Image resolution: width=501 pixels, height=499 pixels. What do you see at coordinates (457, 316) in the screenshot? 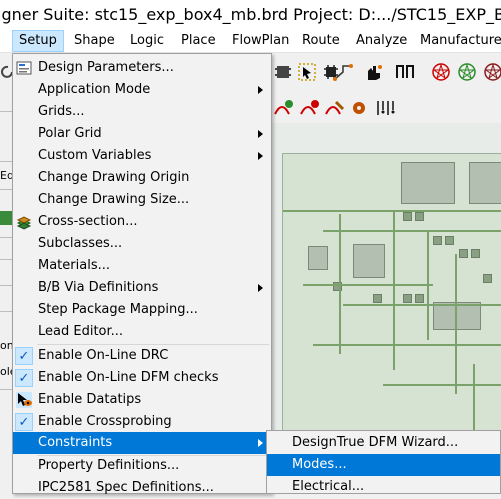
I see `ic-component` at bounding box center [457, 316].